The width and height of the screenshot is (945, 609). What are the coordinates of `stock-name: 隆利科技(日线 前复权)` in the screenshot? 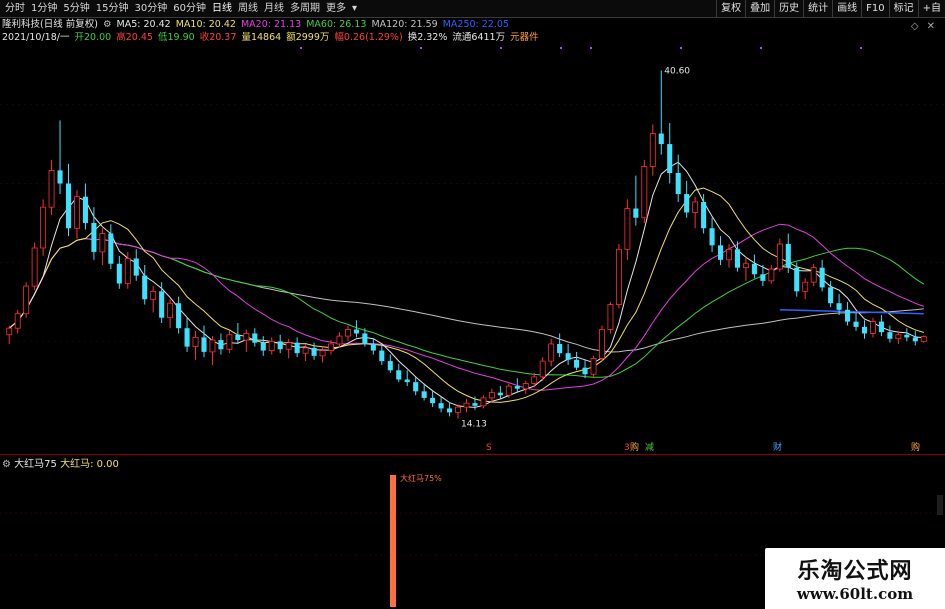 It's located at (50, 24).